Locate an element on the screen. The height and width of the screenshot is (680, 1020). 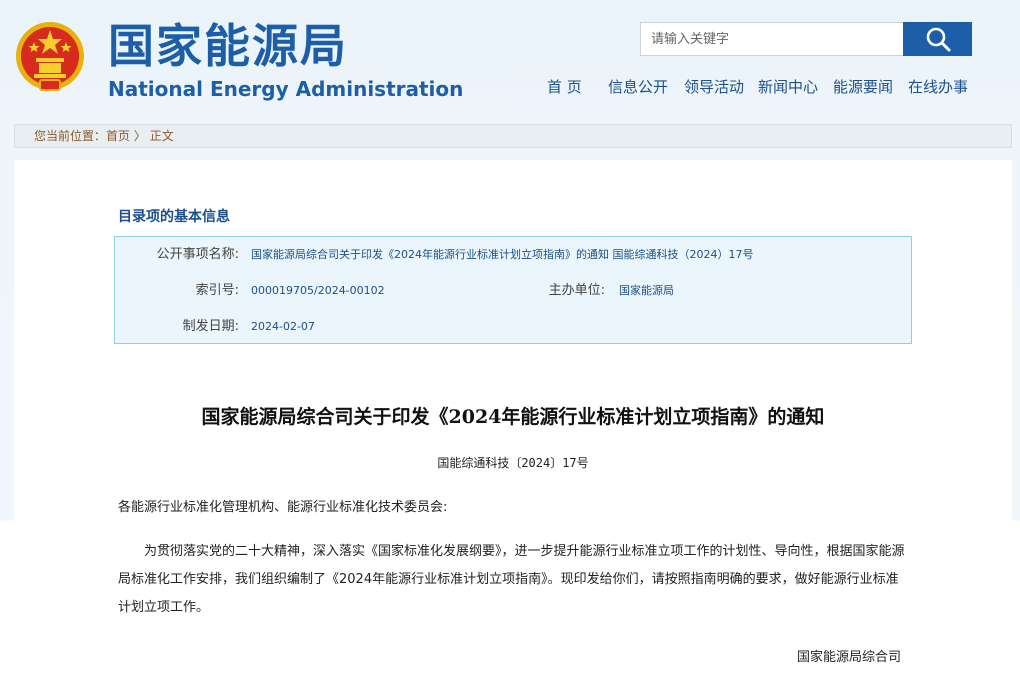
meta-name-label: 公开事项名称: is located at coordinates (197, 254).